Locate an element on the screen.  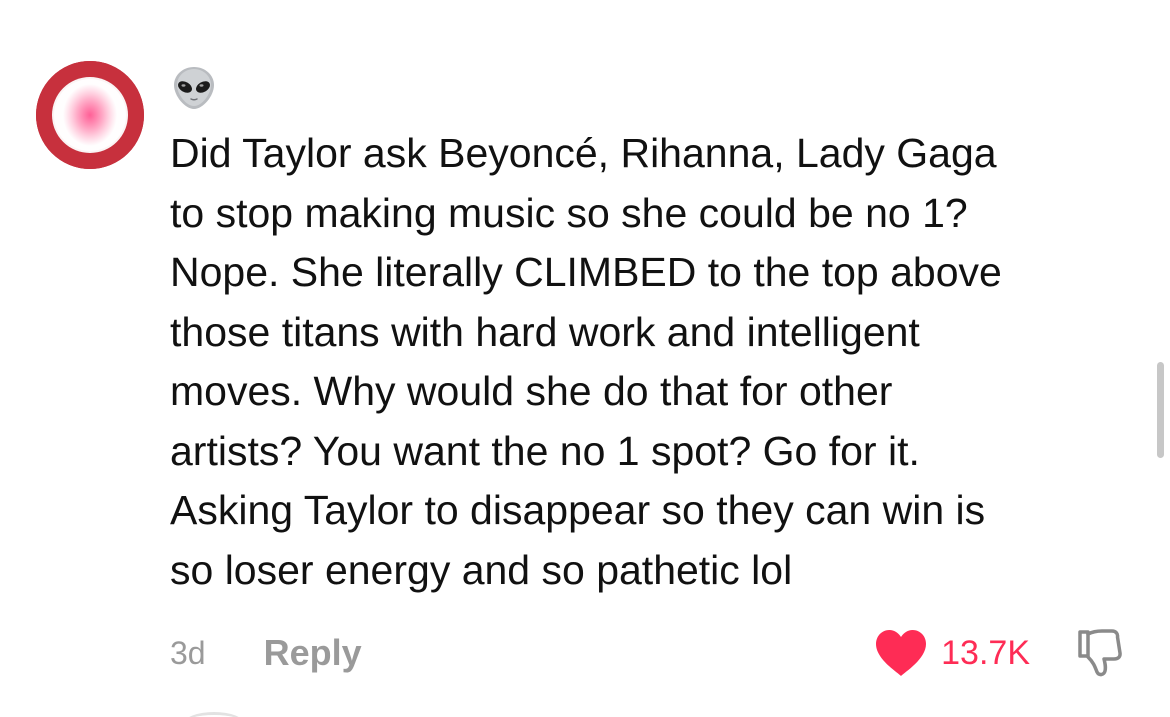
next-comment-avatar is located at coordinates (214, 714).